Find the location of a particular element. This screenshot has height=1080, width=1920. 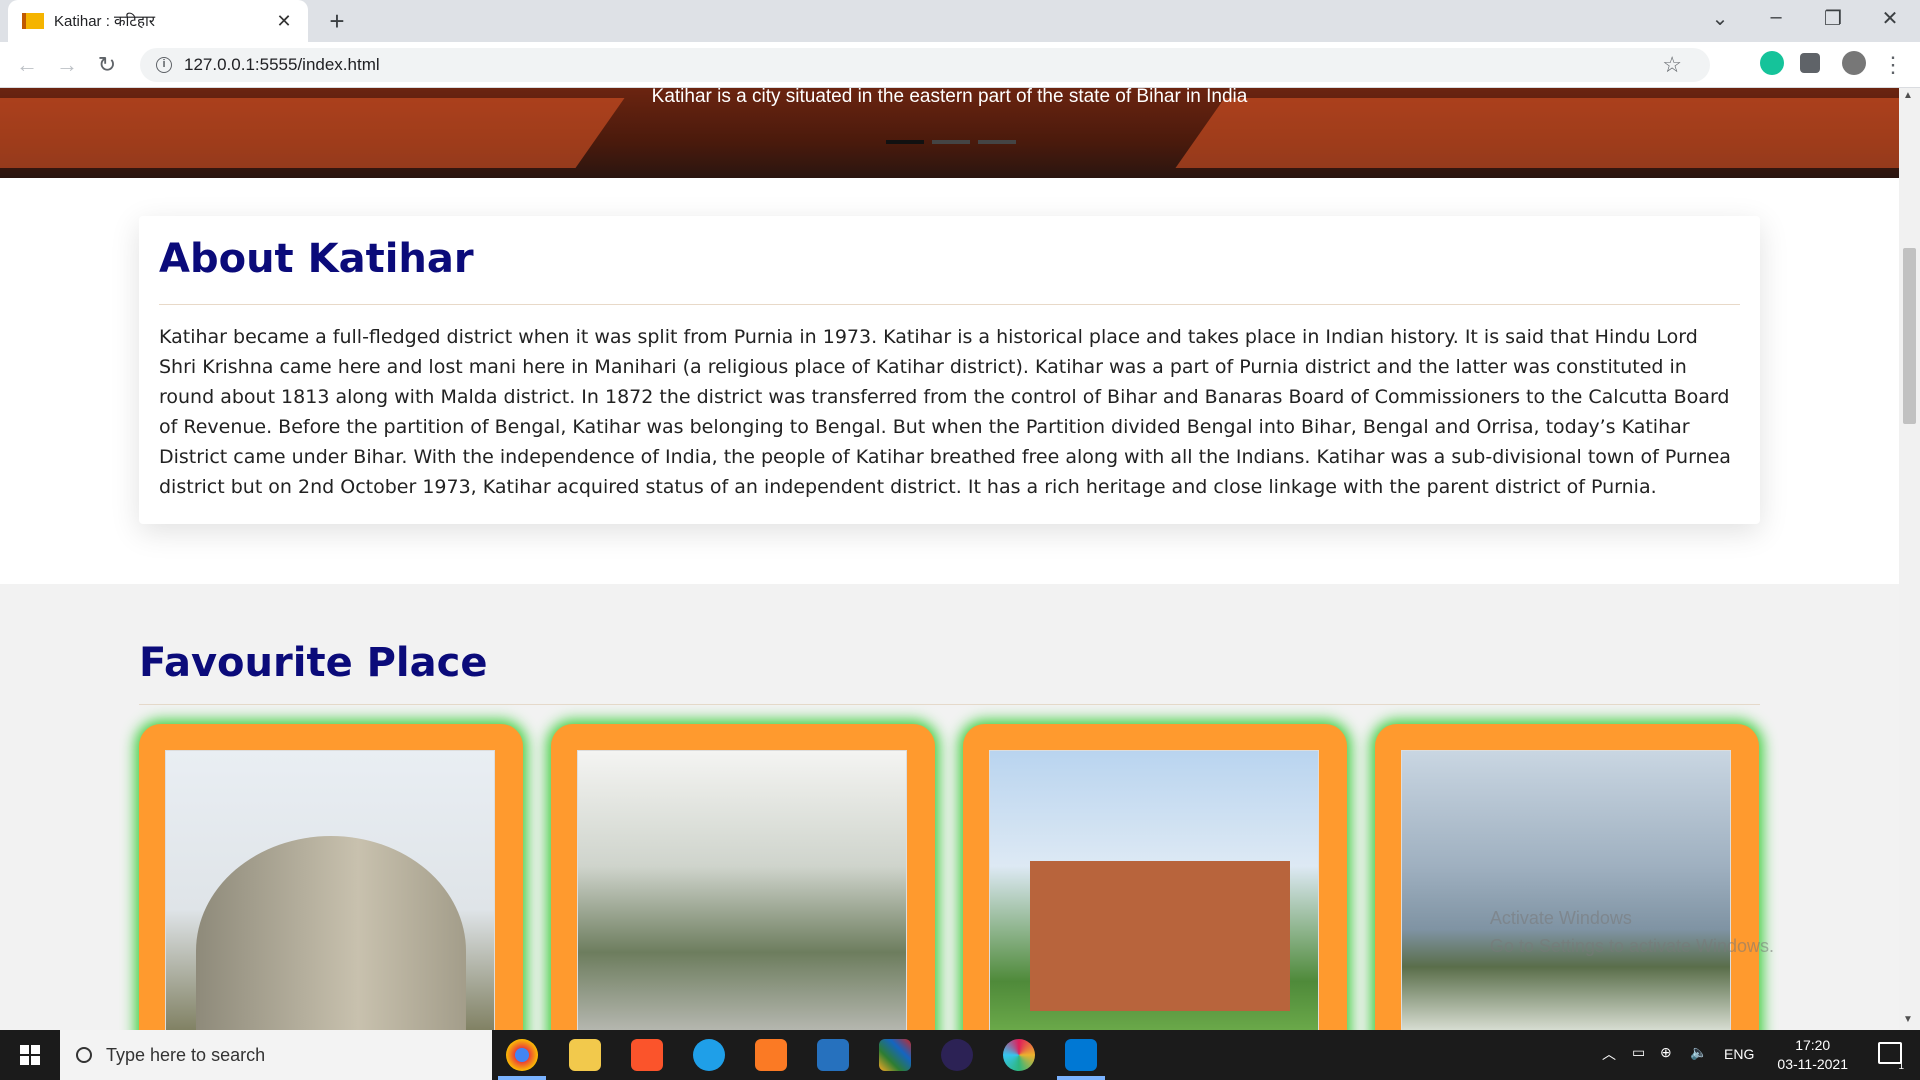

xampp-app-icon is located at coordinates (771, 1055).